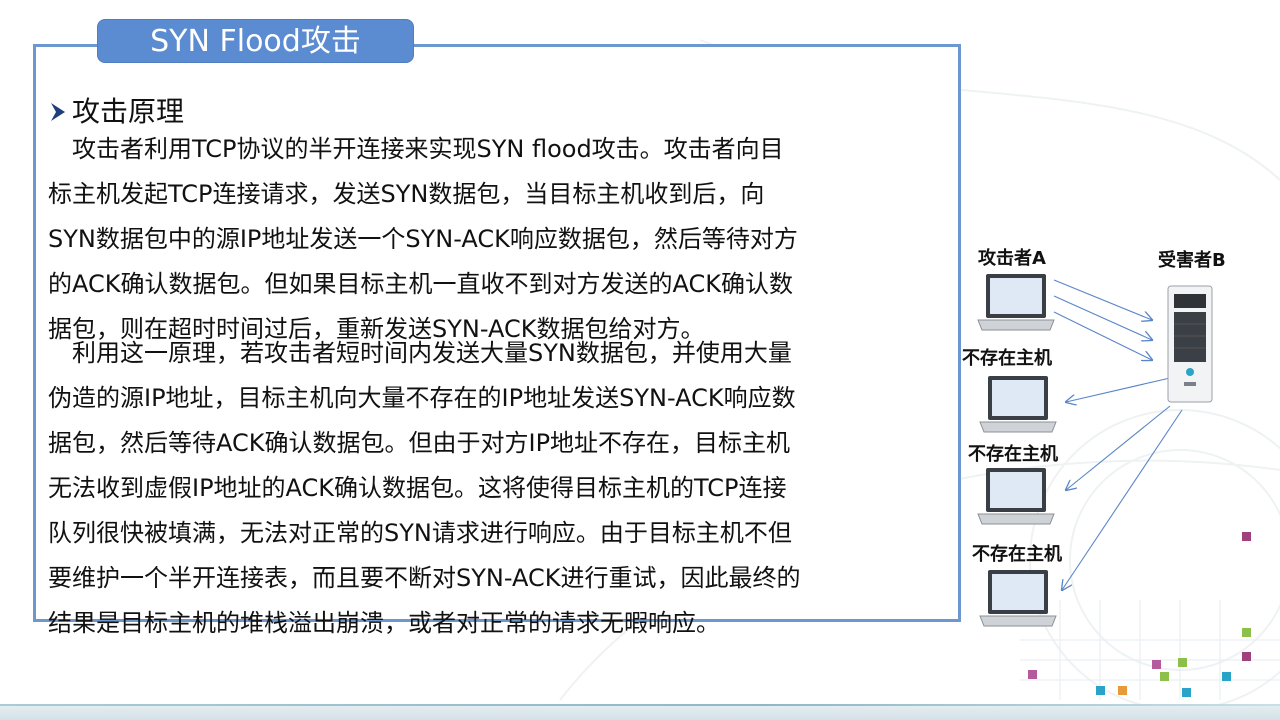 The width and height of the screenshot is (1280, 720). What do you see at coordinates (419, 443) in the screenshot?
I see `paragraph-line: 据包，然后等待ACK确认数据包。但由于对方IP地址不存在，目标主机` at bounding box center [419, 443].